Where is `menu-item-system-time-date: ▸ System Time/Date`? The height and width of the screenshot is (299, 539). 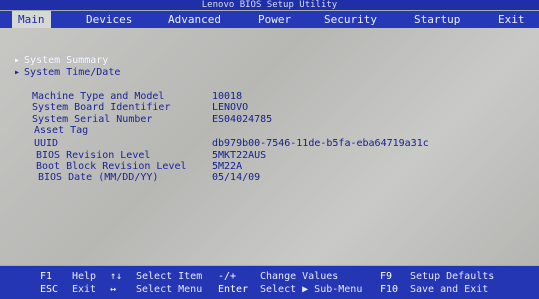
menu-item-system-time-date: ▸ System Time/Date is located at coordinates (67, 73).